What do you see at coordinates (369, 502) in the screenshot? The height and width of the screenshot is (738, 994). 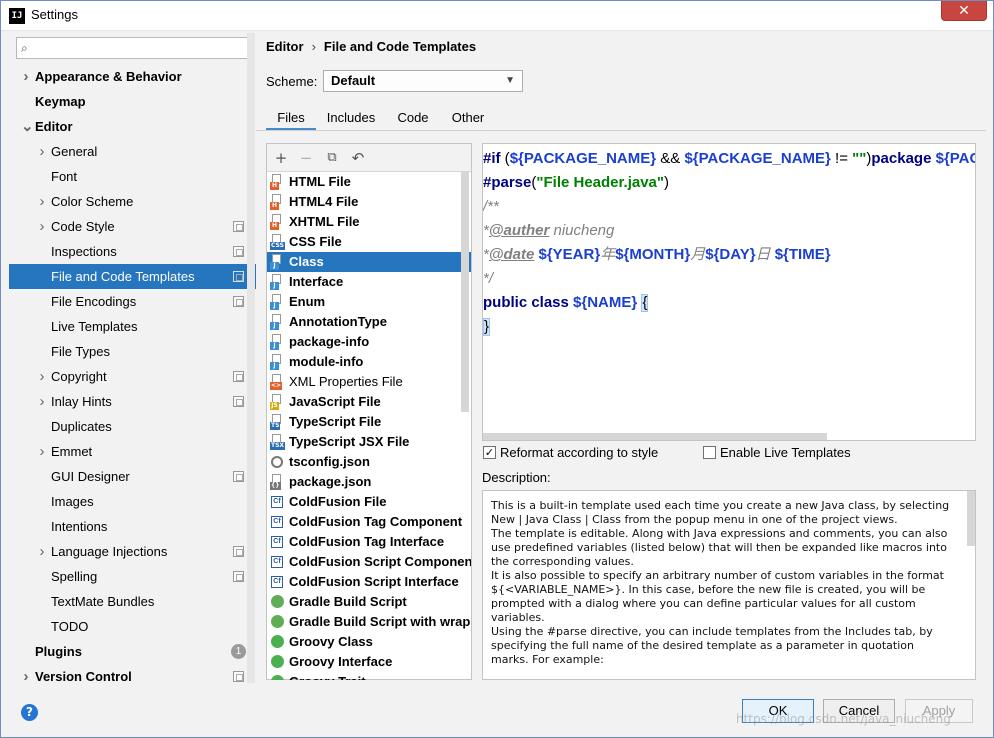 I see `template-list-item: Cf ColdFusion File` at bounding box center [369, 502].